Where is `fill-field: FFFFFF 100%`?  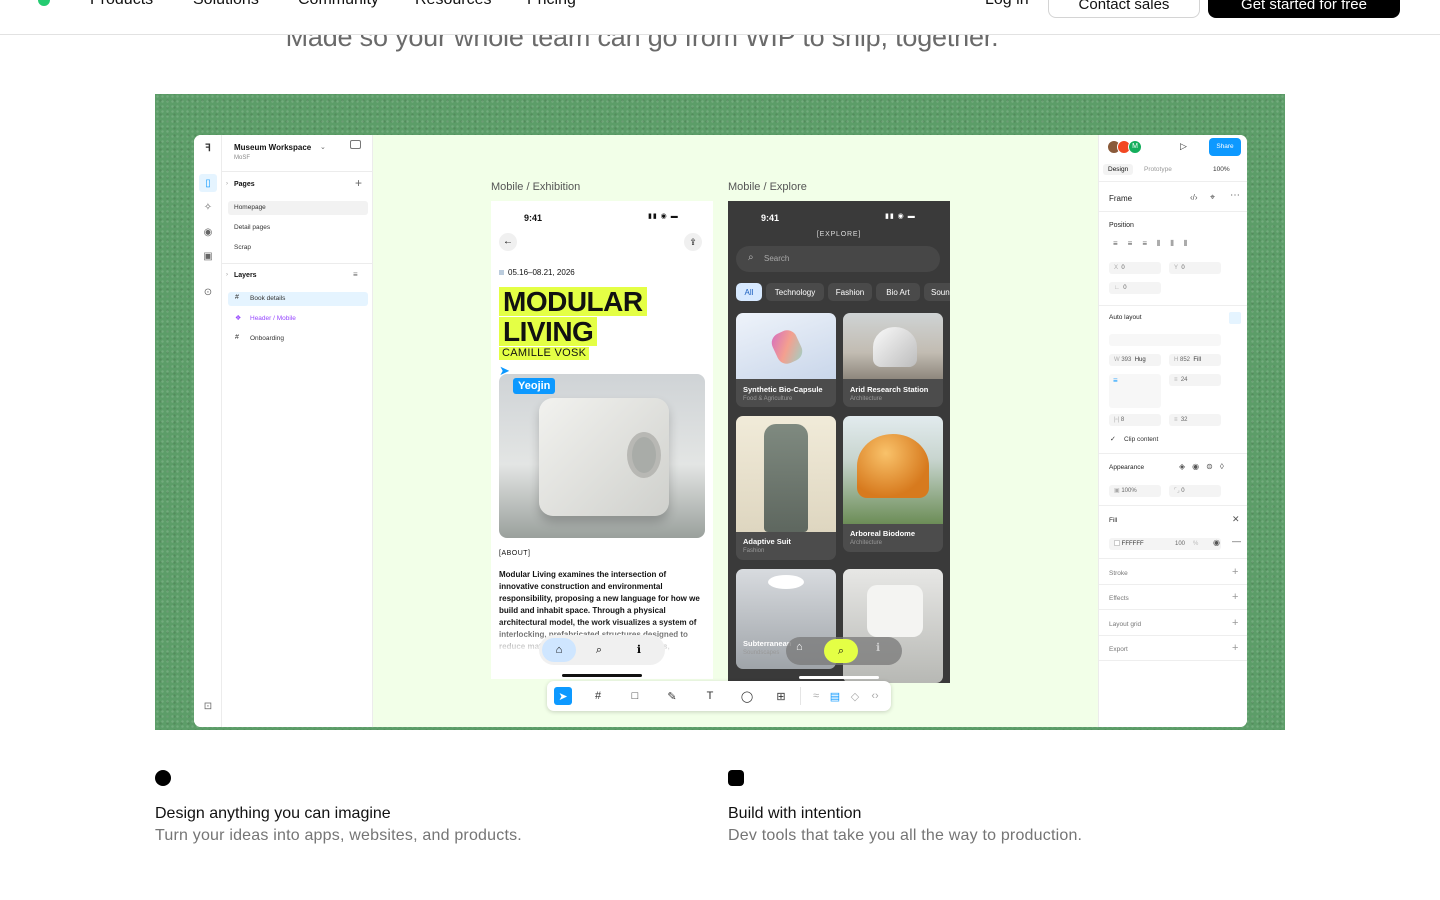 fill-field: FFFFFF 100% is located at coordinates (1165, 544).